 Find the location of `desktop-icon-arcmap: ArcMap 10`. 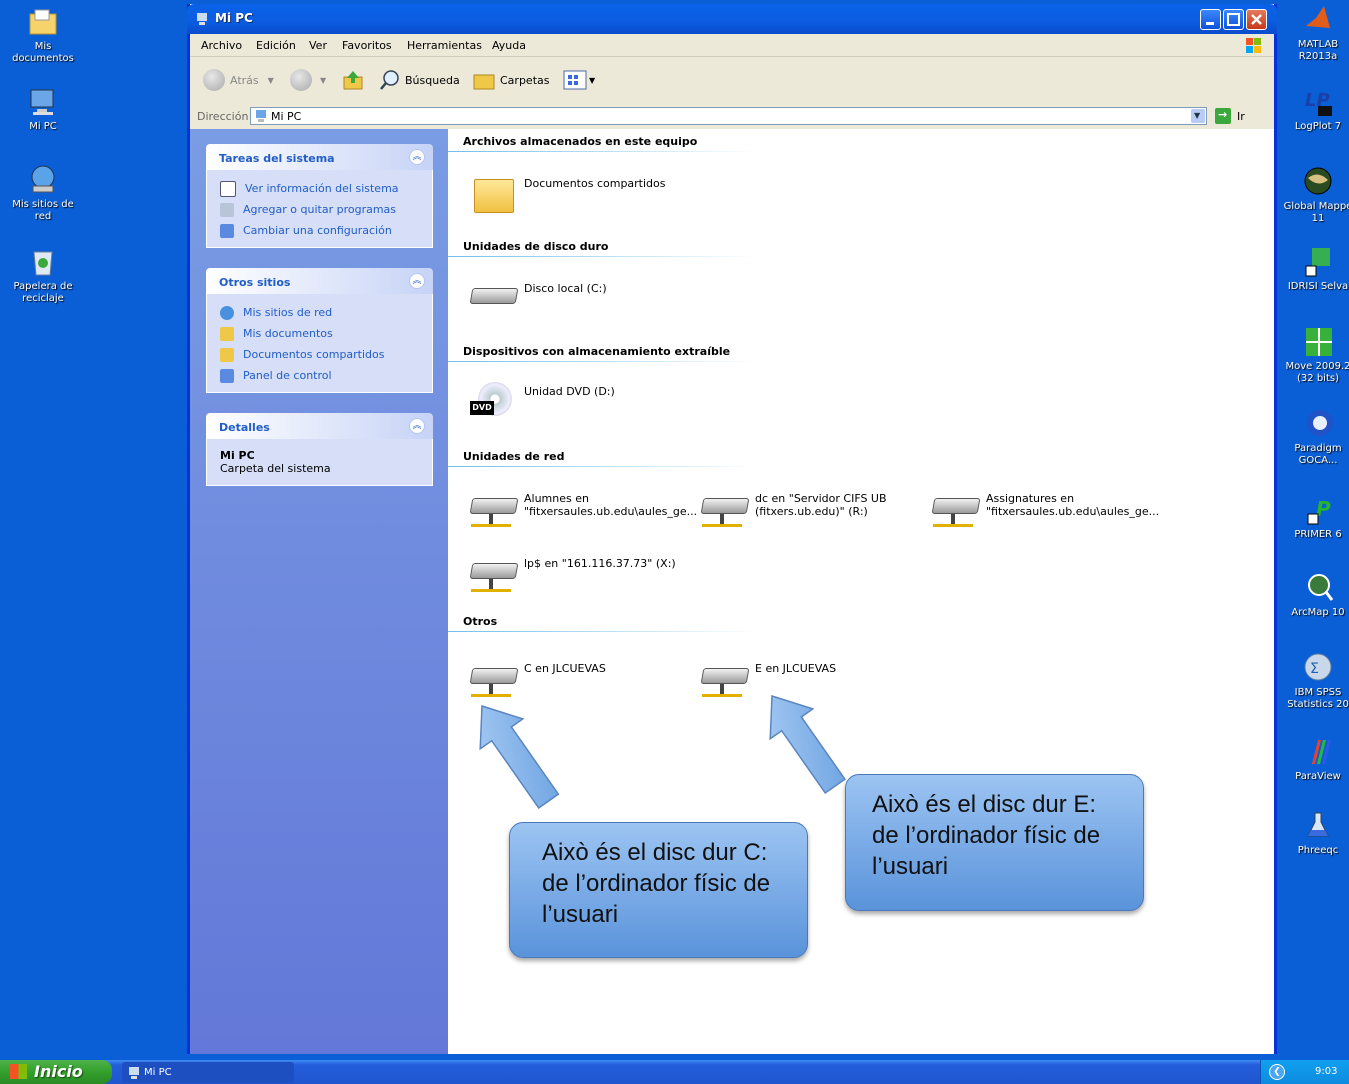

desktop-icon-arcmap: ArcMap 10 is located at coordinates (1314, 595).